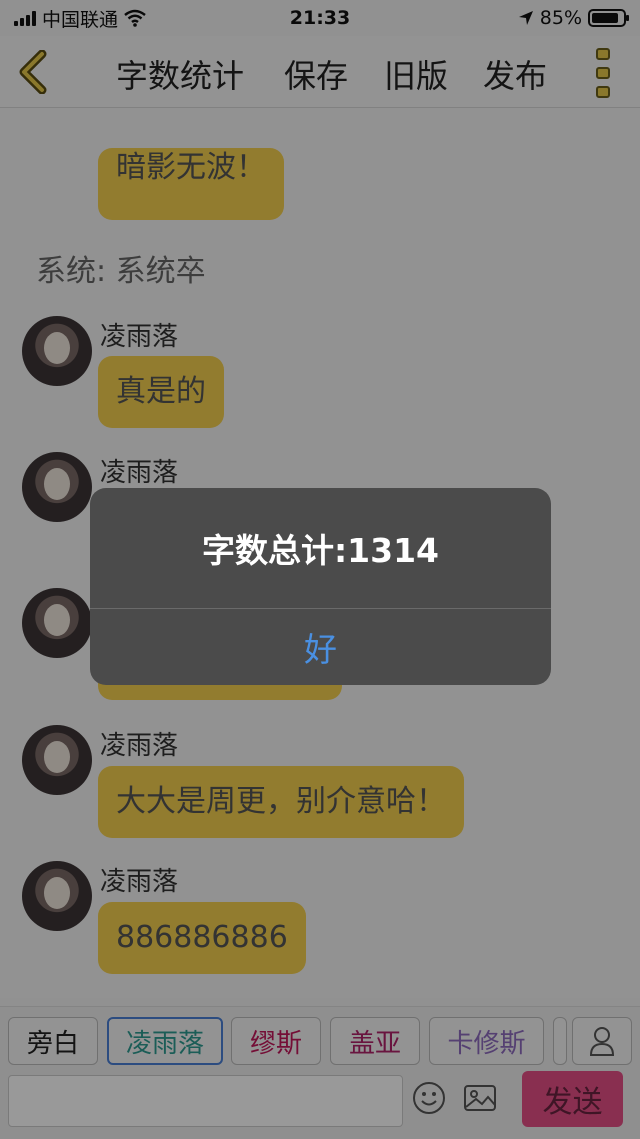  Describe the element at coordinates (320, 586) in the screenshot. I see `alert-dialog: 字数总计:1314 好` at that location.